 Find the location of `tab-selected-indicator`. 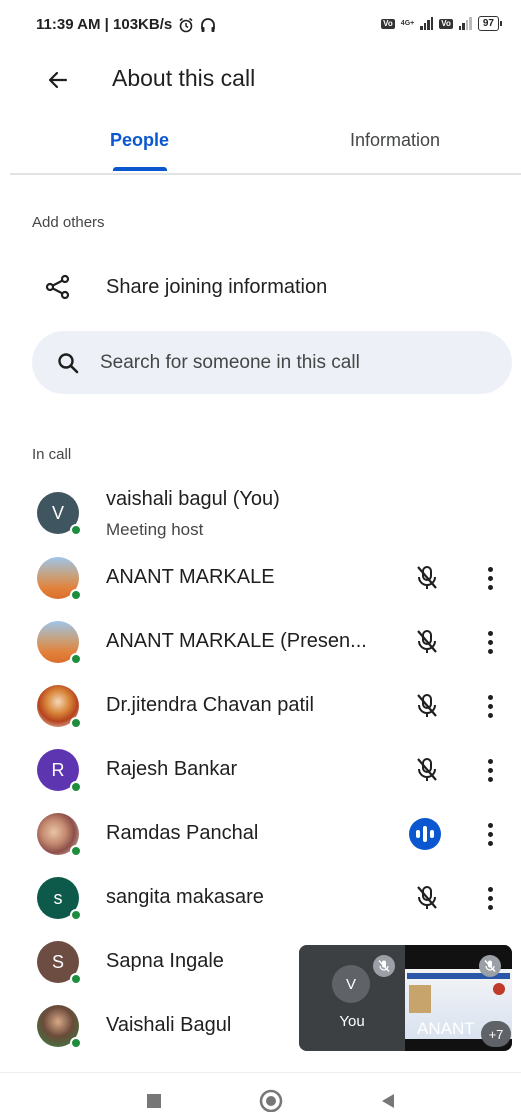

tab-selected-indicator is located at coordinates (140, 169).